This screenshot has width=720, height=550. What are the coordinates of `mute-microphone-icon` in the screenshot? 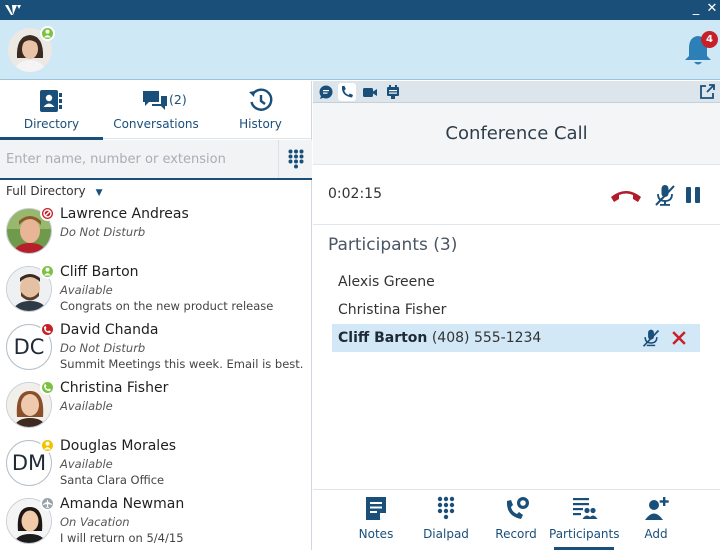 It's located at (665, 195).